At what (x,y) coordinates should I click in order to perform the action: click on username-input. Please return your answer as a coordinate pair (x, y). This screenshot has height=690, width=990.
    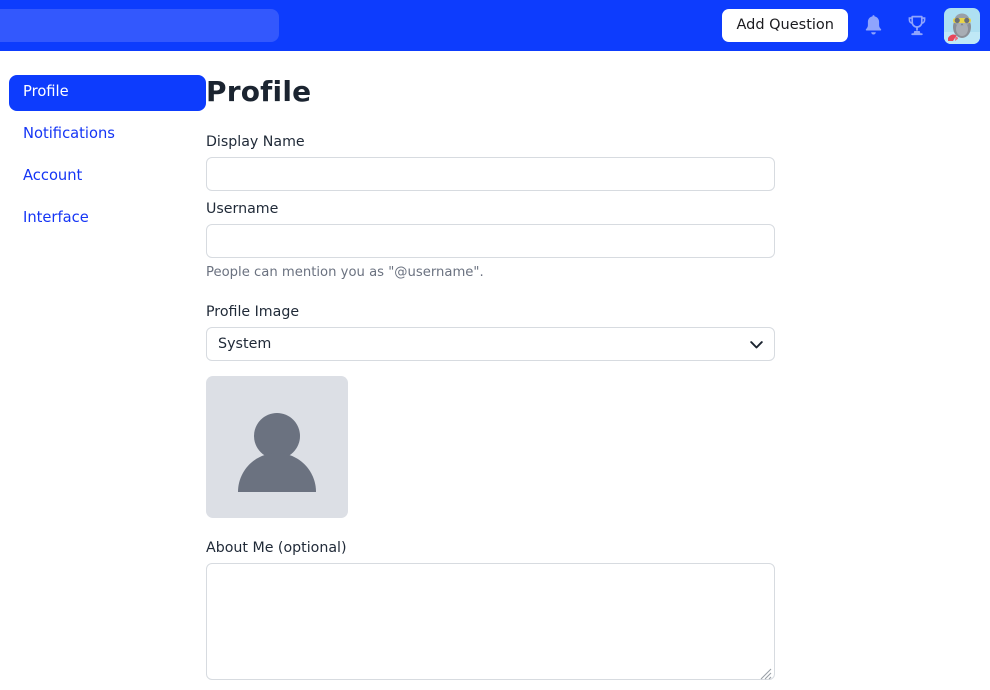
    Looking at the image, I should click on (490, 241).